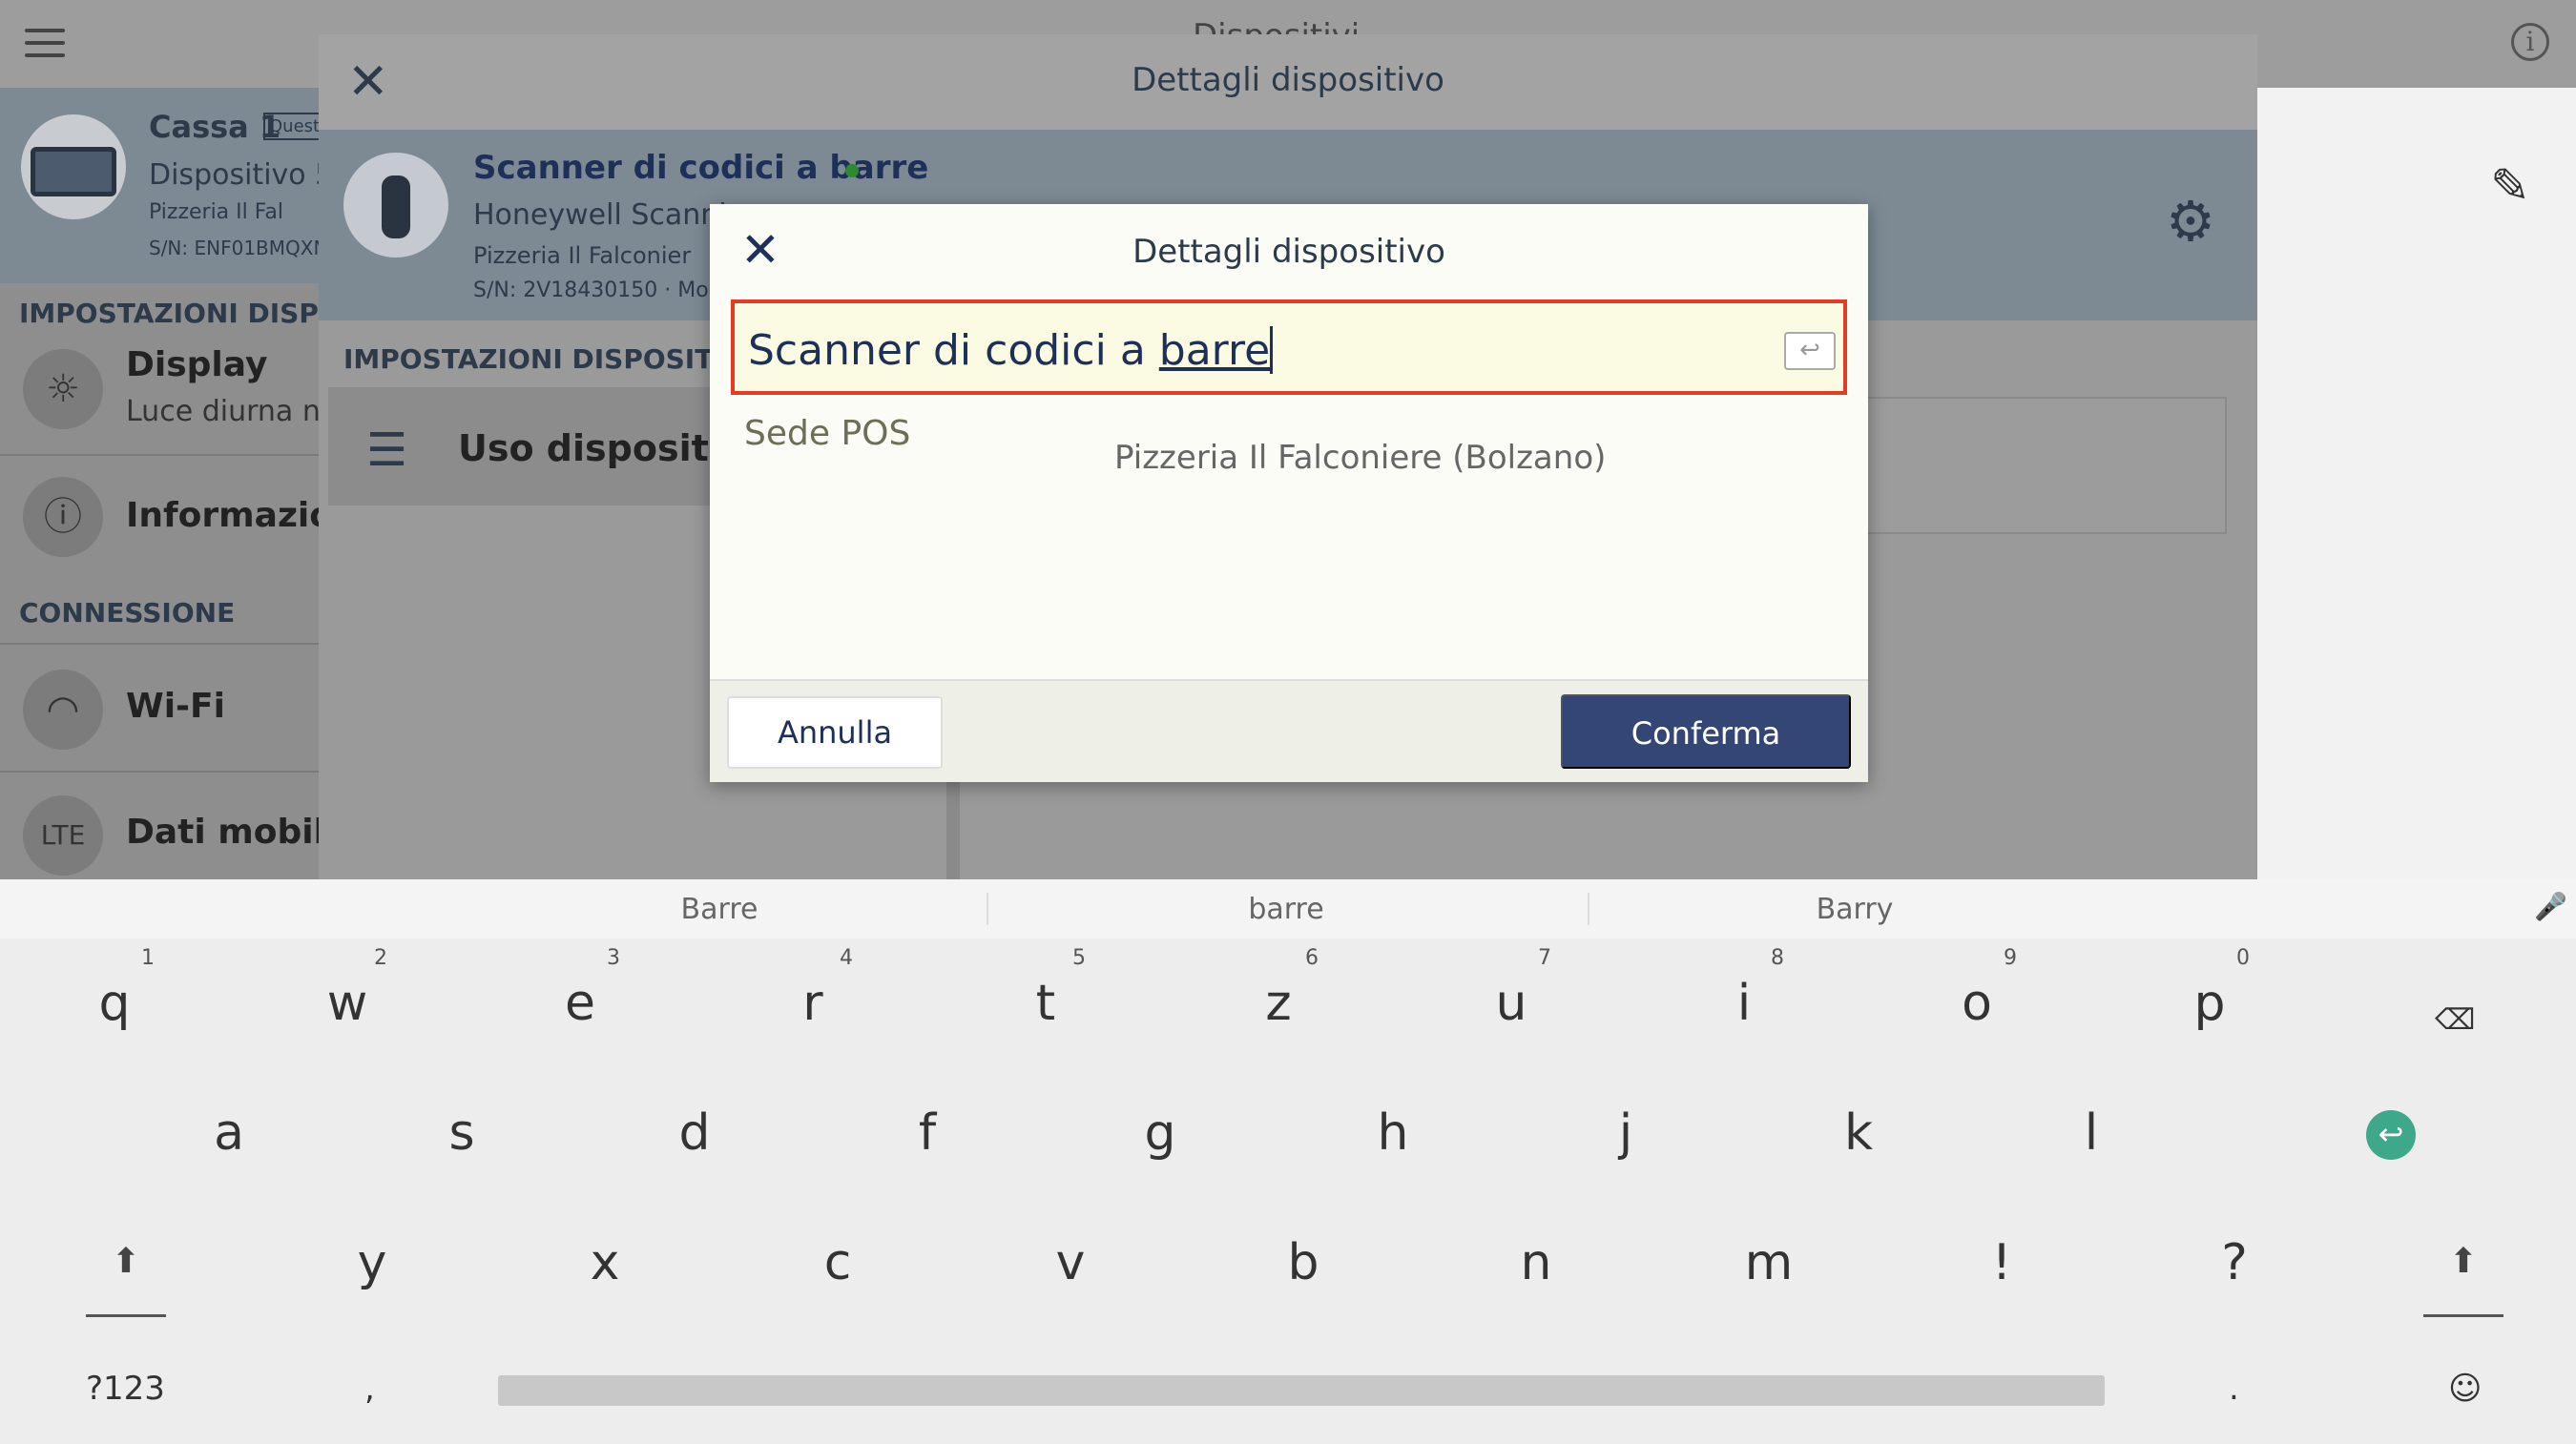 The image size is (2576, 1444). Describe the element at coordinates (63, 389) in the screenshot. I see `sun-icon: ☼` at that location.